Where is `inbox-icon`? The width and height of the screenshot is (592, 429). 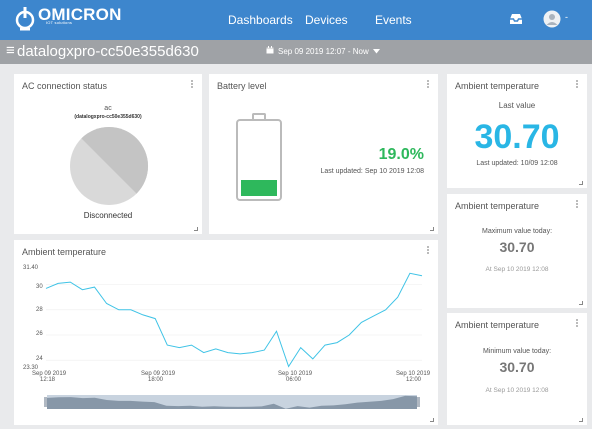 inbox-icon is located at coordinates (516, 21).